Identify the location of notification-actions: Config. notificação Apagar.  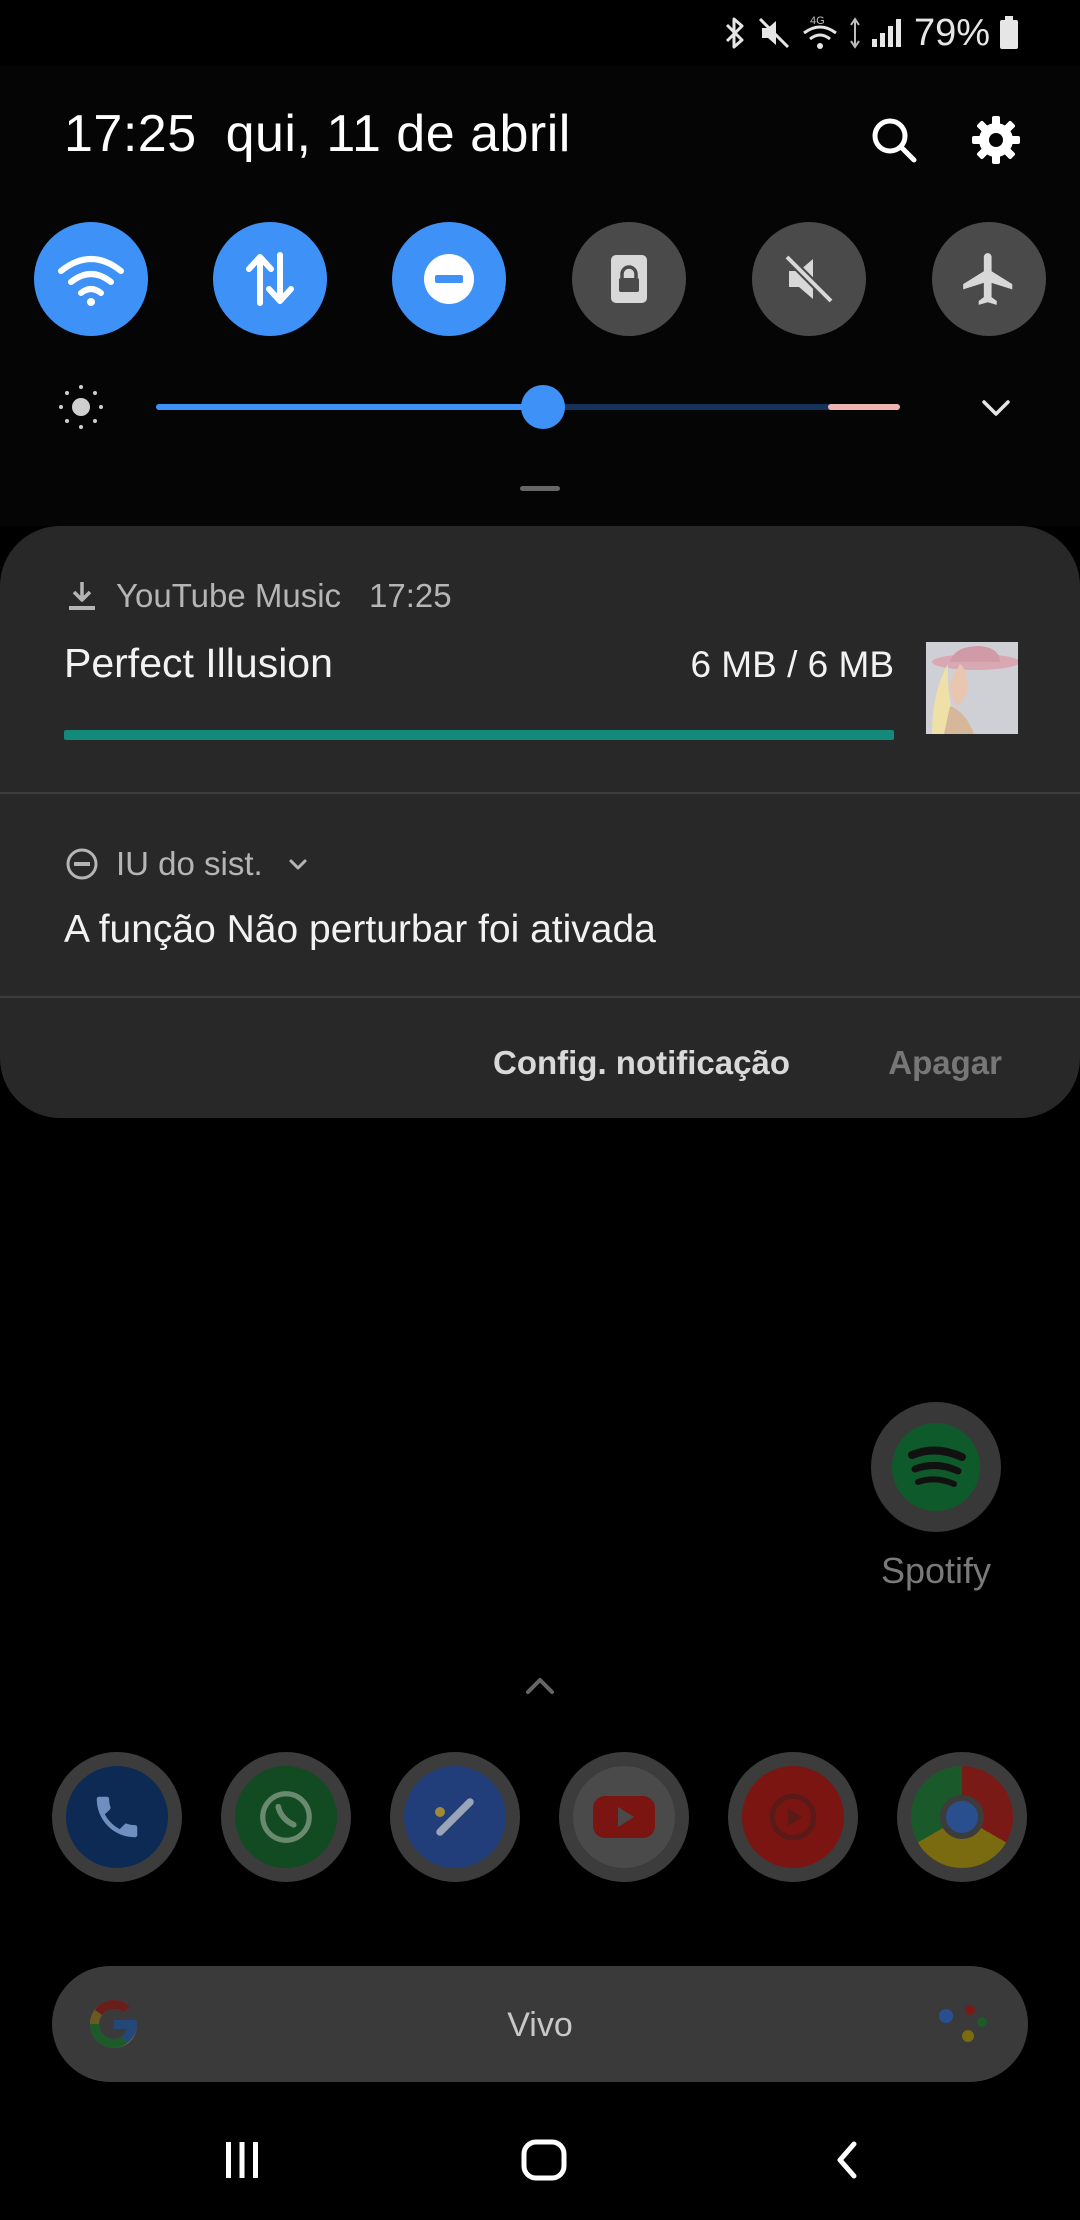
(540, 1060).